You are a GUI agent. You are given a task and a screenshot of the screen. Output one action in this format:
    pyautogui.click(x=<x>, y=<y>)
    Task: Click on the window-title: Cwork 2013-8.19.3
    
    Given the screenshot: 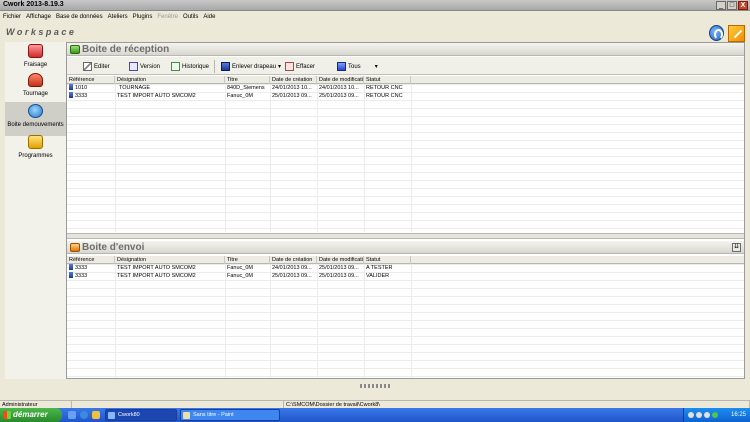 What is the action you would take?
    pyautogui.click(x=33, y=4)
    